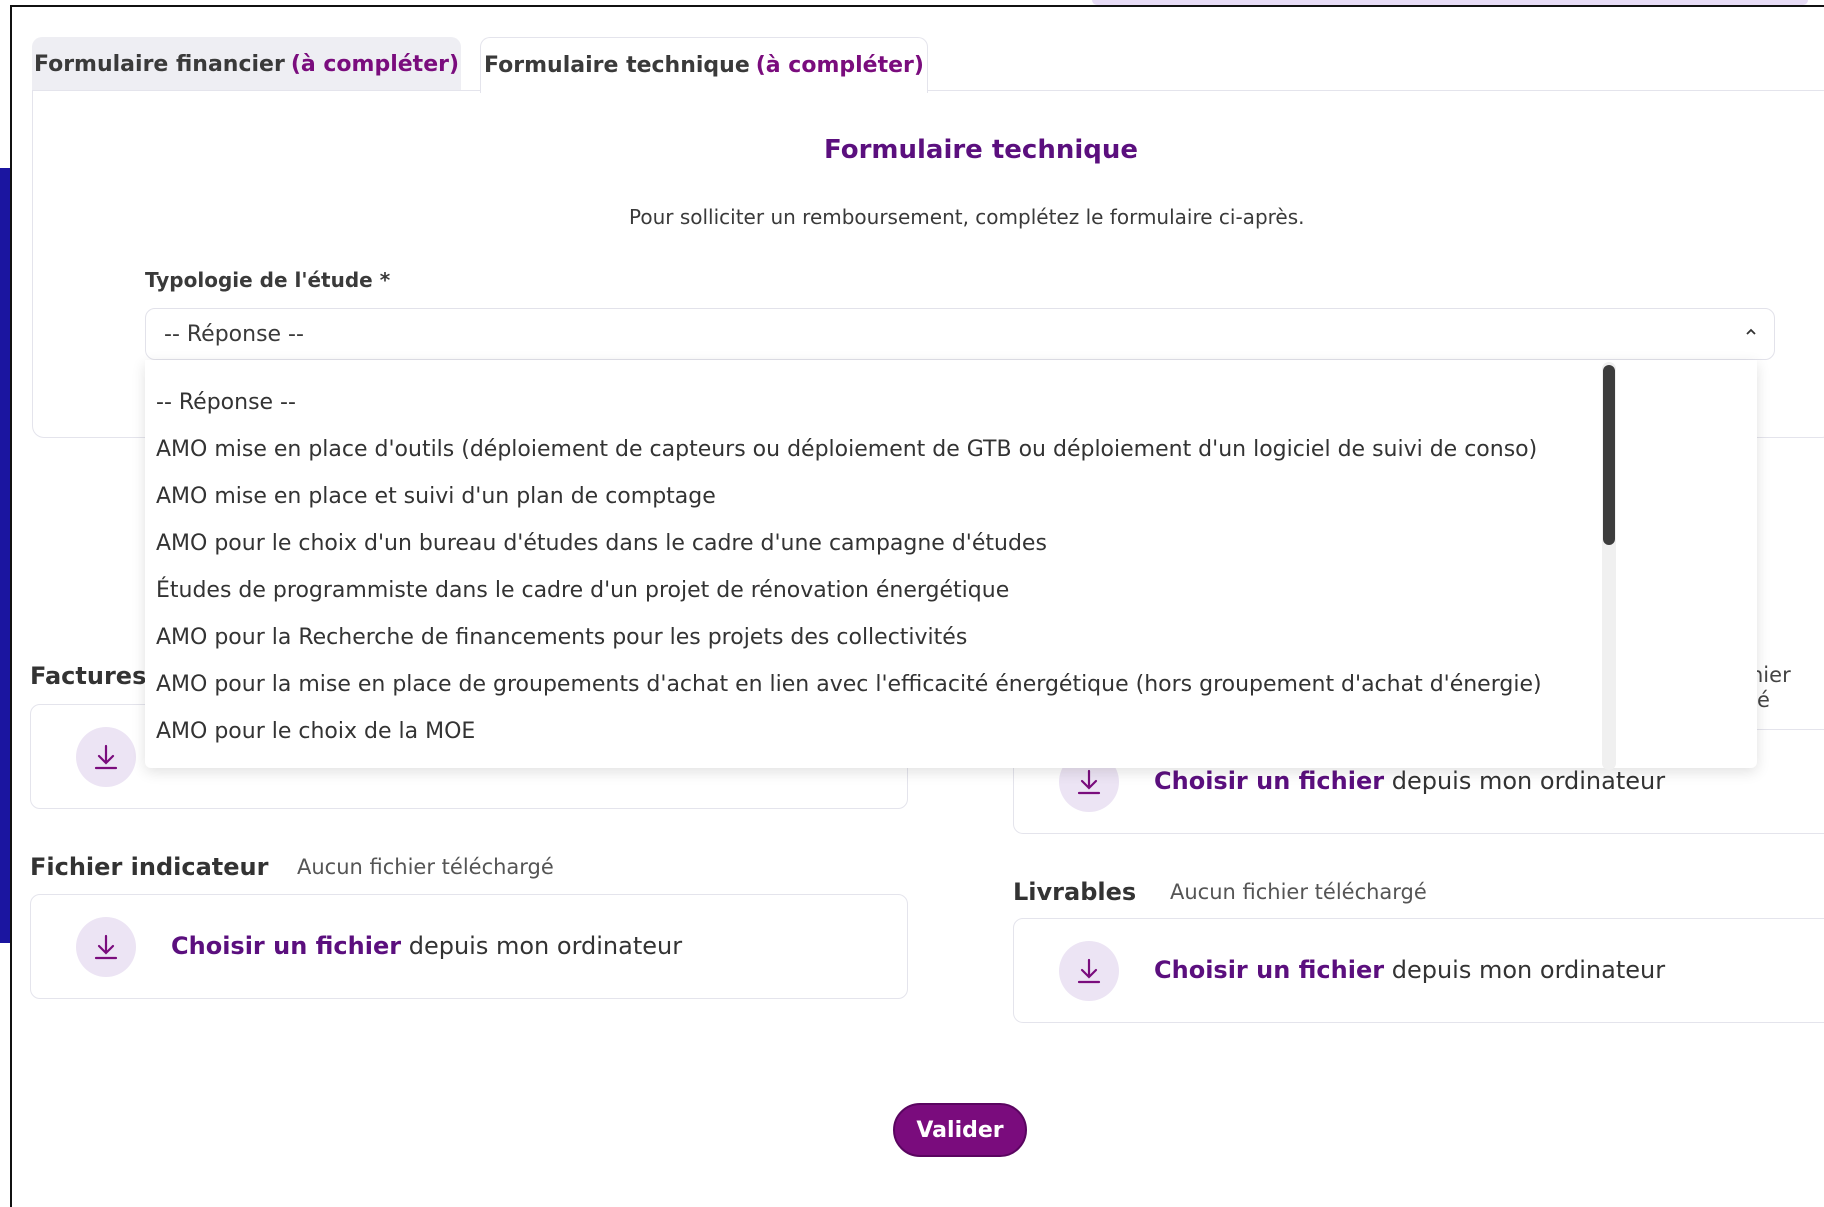  What do you see at coordinates (981, 150) in the screenshot?
I see `form-title: Formulaire technique` at bounding box center [981, 150].